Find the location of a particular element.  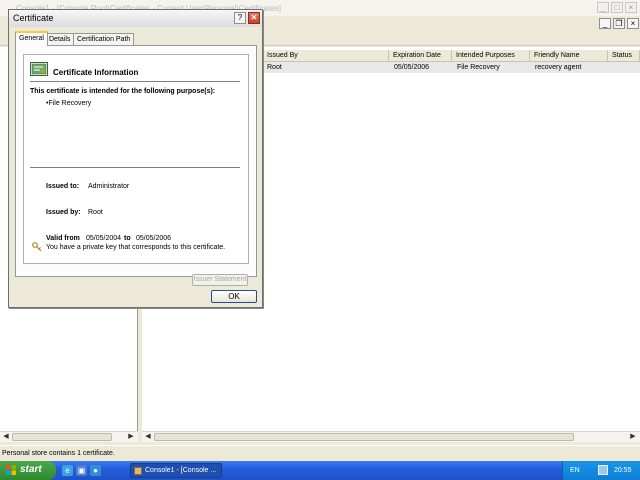

restore-icon: ❐ is located at coordinates (619, 23).